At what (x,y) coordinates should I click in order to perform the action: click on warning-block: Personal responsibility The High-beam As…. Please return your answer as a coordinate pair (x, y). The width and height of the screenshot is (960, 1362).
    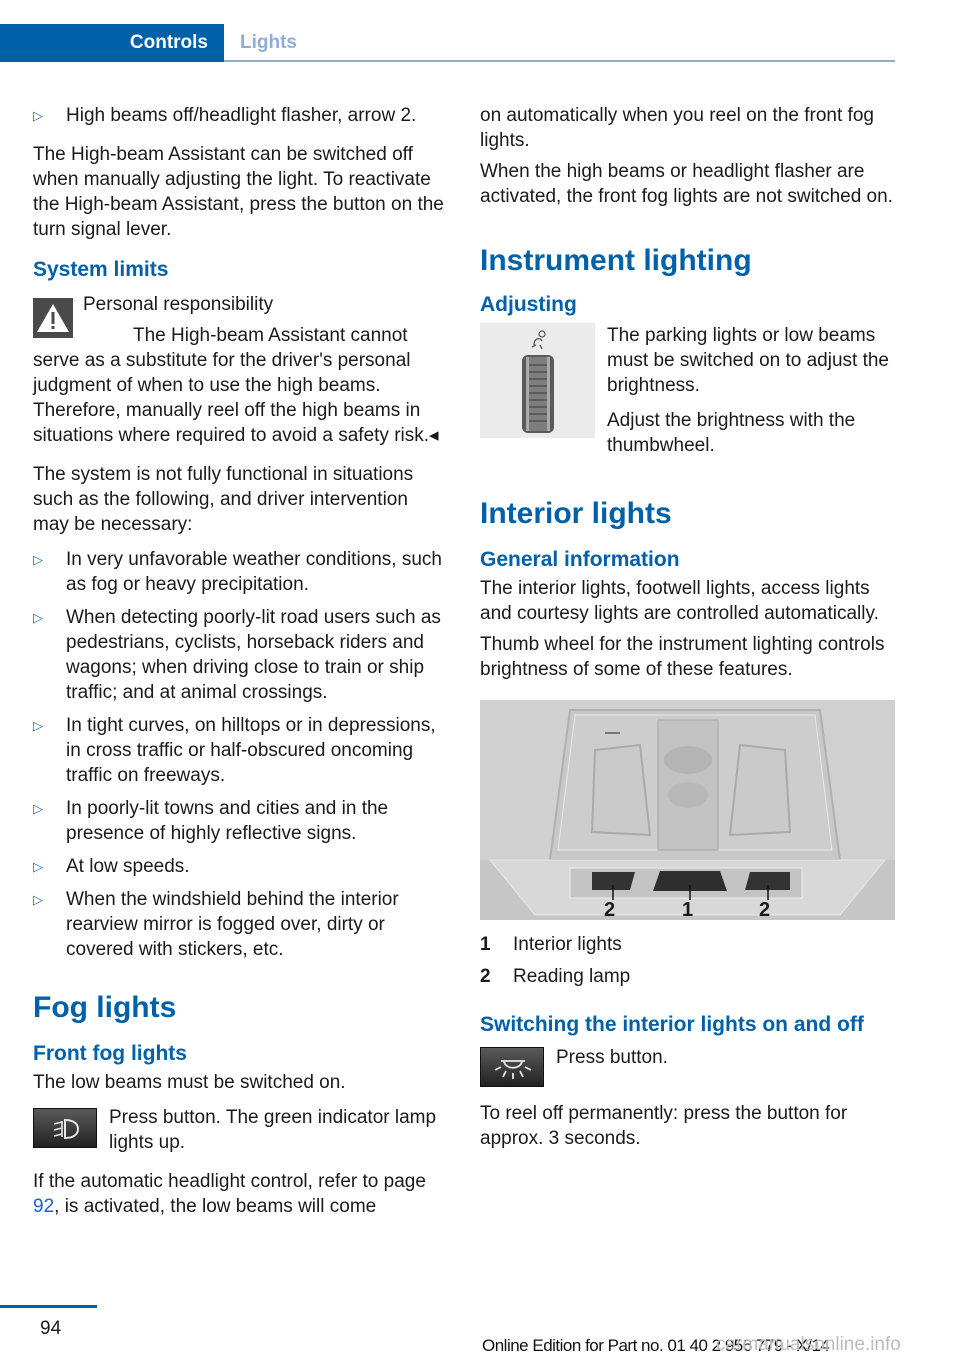
    Looking at the image, I should click on (240, 370).